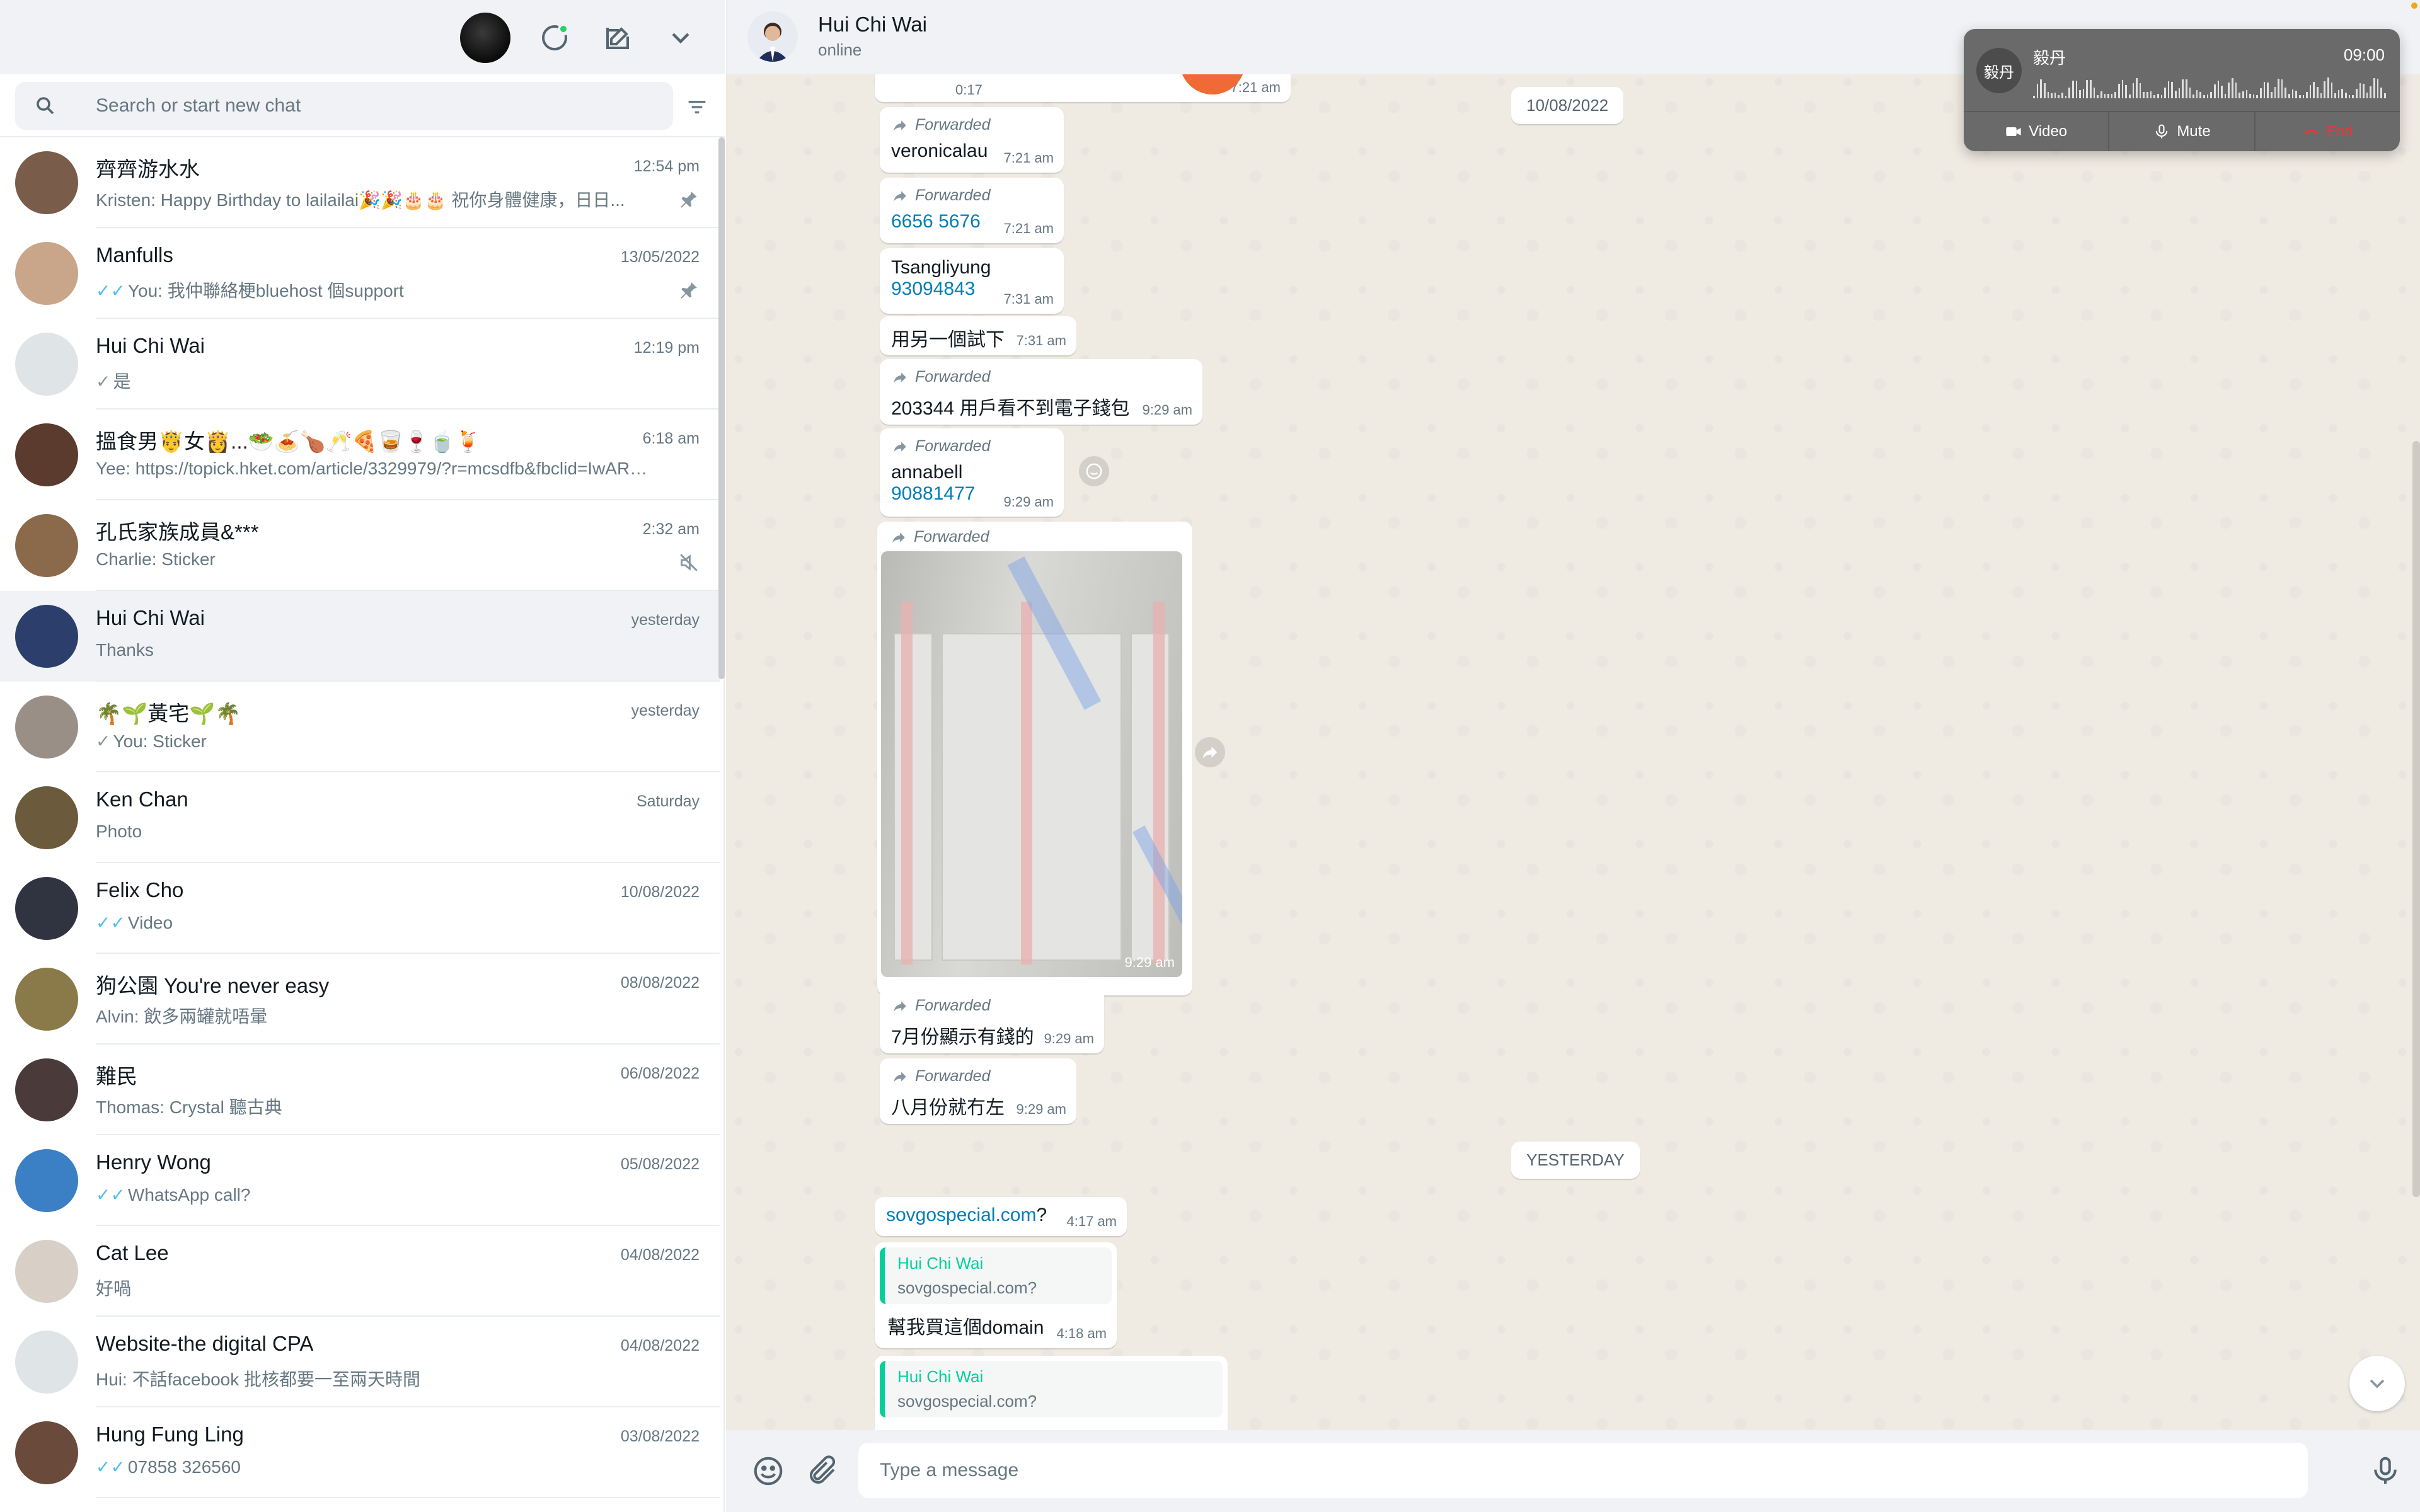  Describe the element at coordinates (697, 107) in the screenshot. I see `filter-icon` at that location.